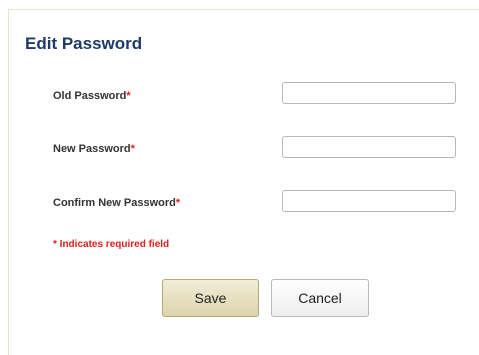  I want to click on new-password-label-text: New Password, so click(92, 149).